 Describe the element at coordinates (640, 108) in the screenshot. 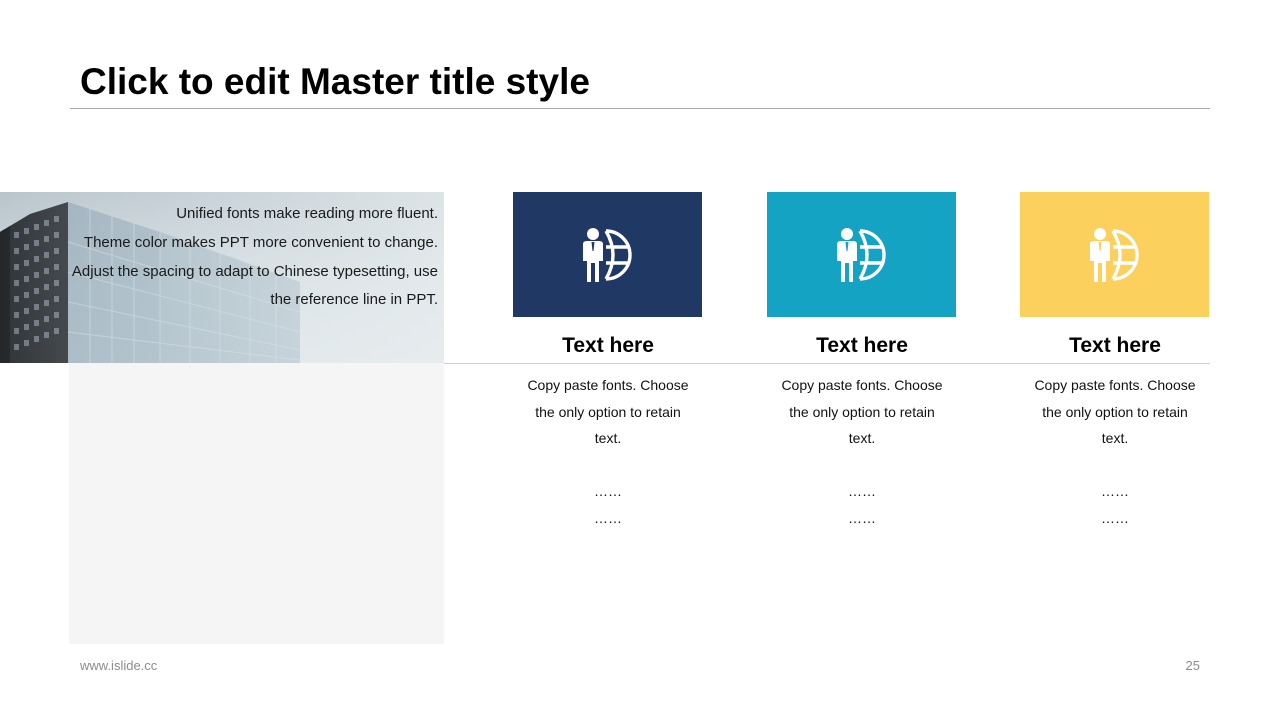

I see `title-underline` at that location.